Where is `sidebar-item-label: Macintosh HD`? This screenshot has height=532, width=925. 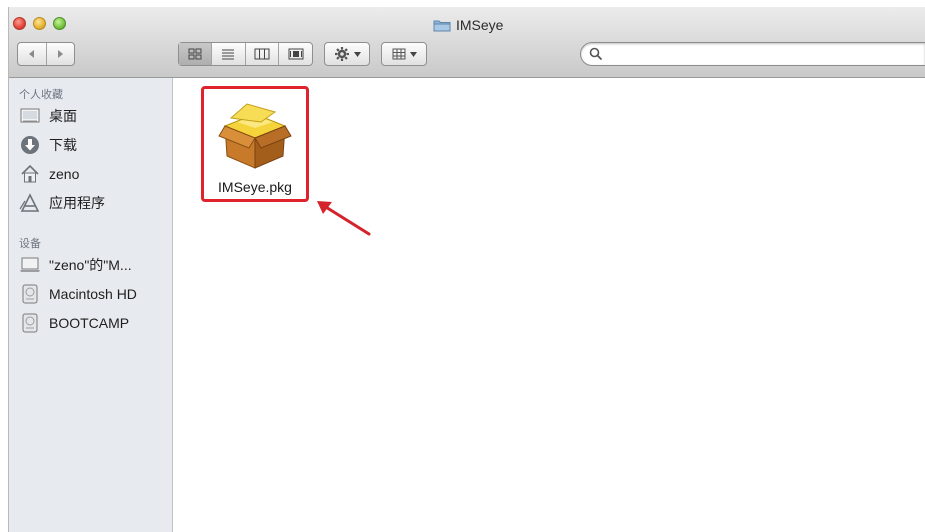
sidebar-item-label: Macintosh HD is located at coordinates (93, 294).